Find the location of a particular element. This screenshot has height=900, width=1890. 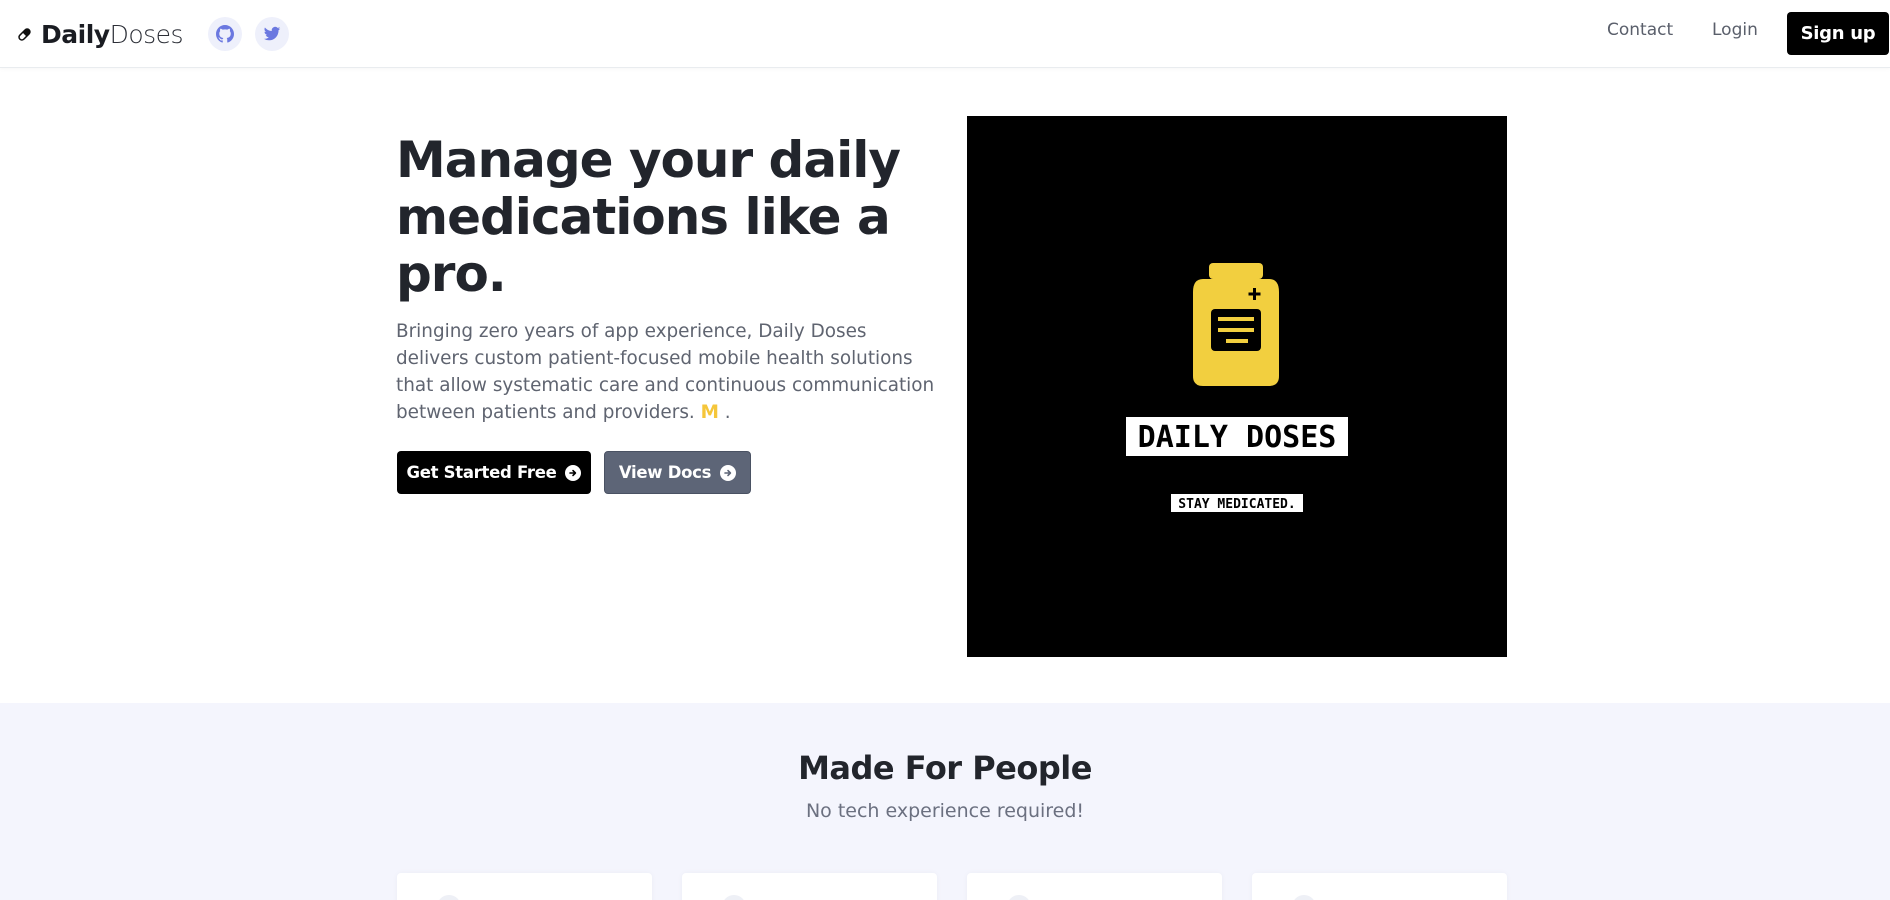

hero-accent-text: M is located at coordinates (709, 412).